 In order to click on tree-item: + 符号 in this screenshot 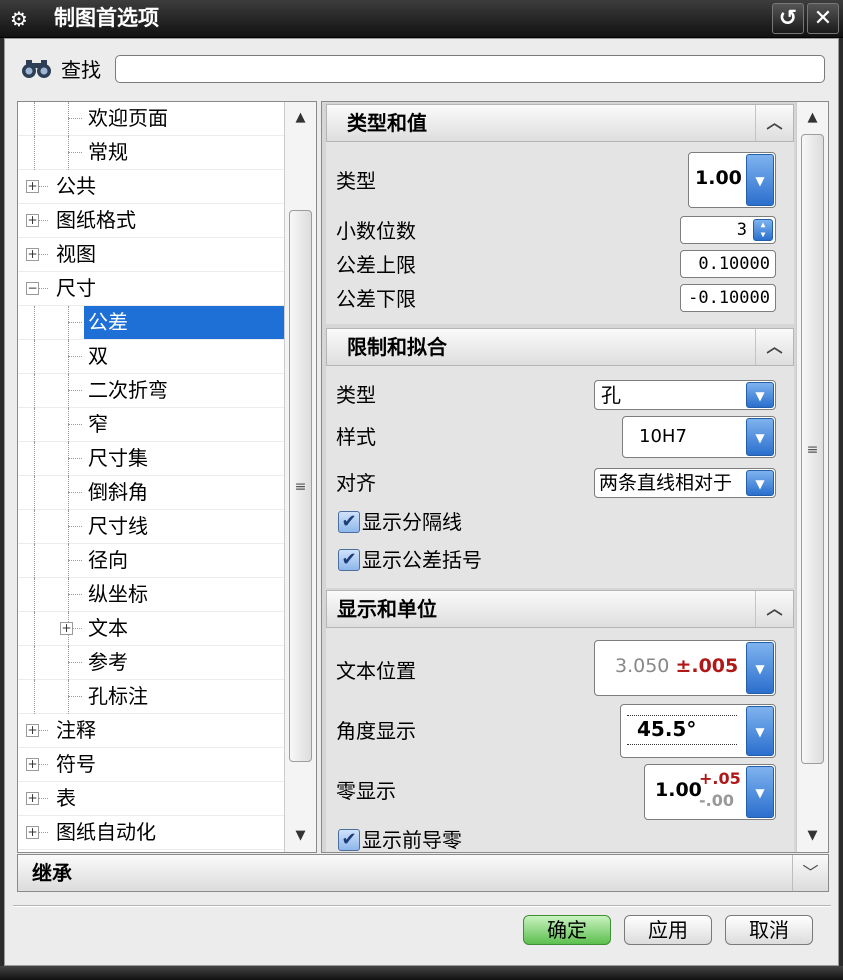, I will do `click(151, 765)`.